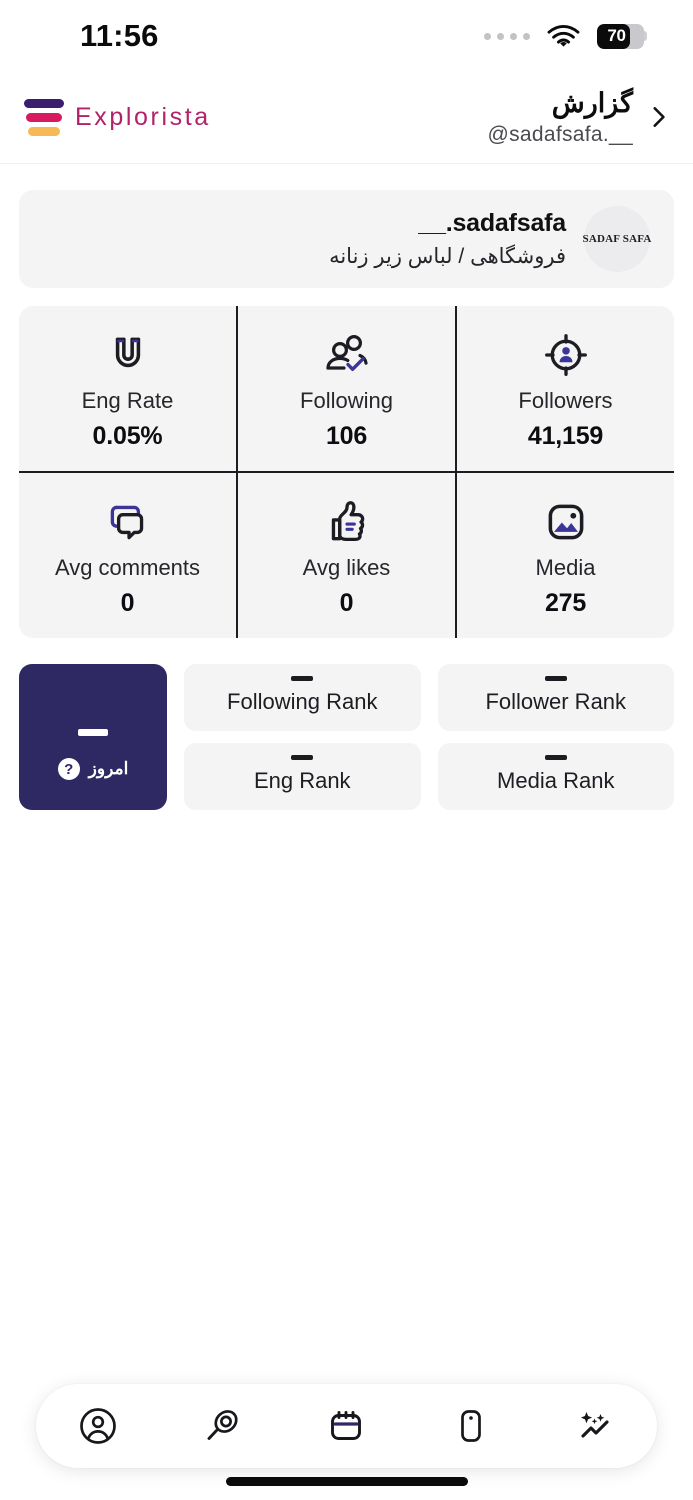 The height and width of the screenshot is (1500, 693). I want to click on avatar-label: SADAF SAFA, so click(617, 239).